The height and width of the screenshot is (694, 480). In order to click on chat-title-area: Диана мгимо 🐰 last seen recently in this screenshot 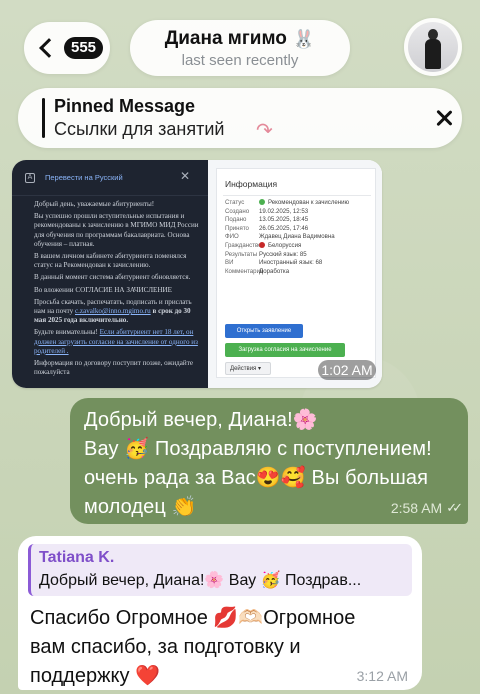, I will do `click(240, 48)`.